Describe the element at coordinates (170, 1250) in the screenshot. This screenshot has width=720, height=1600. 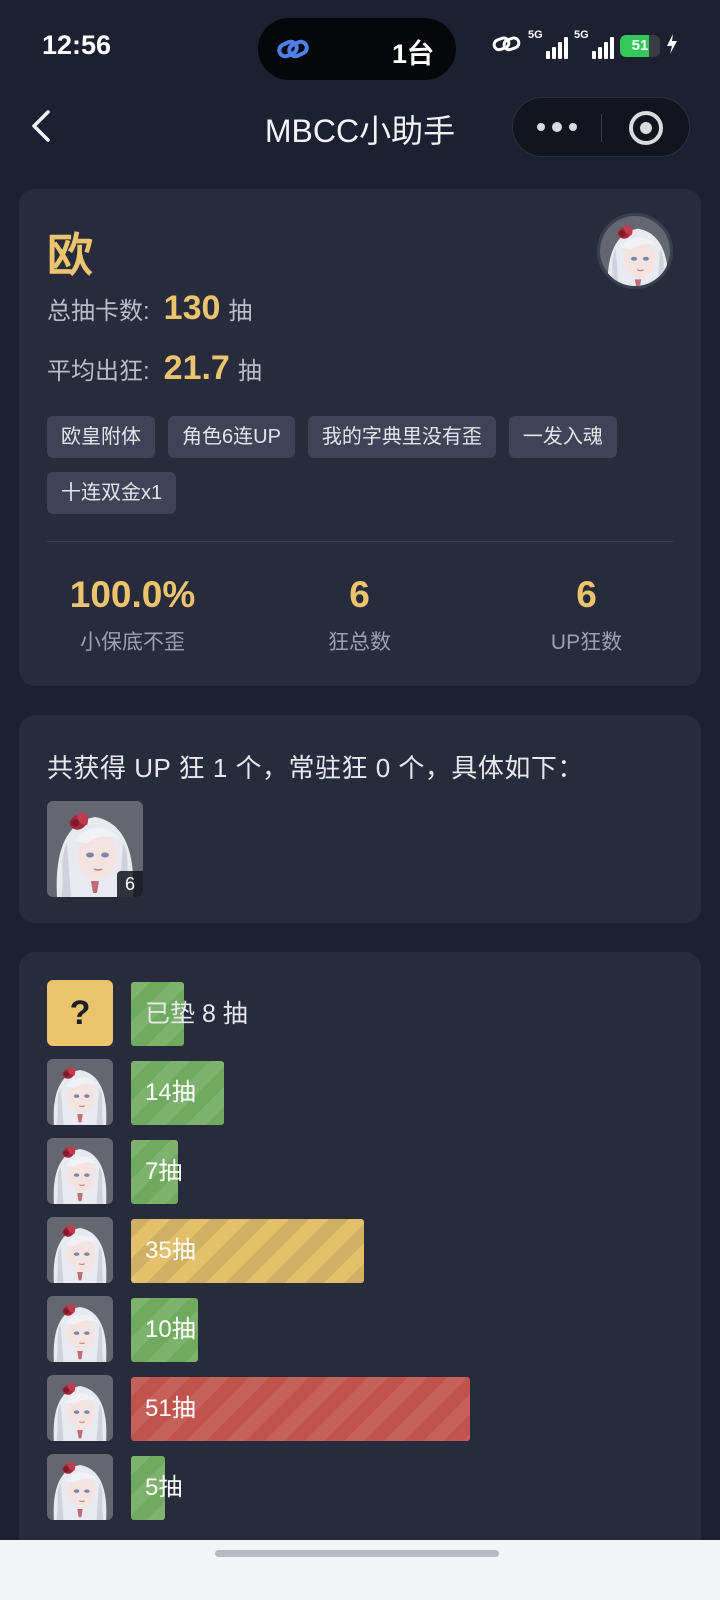
I see `pull-count-label: 35抽` at that location.